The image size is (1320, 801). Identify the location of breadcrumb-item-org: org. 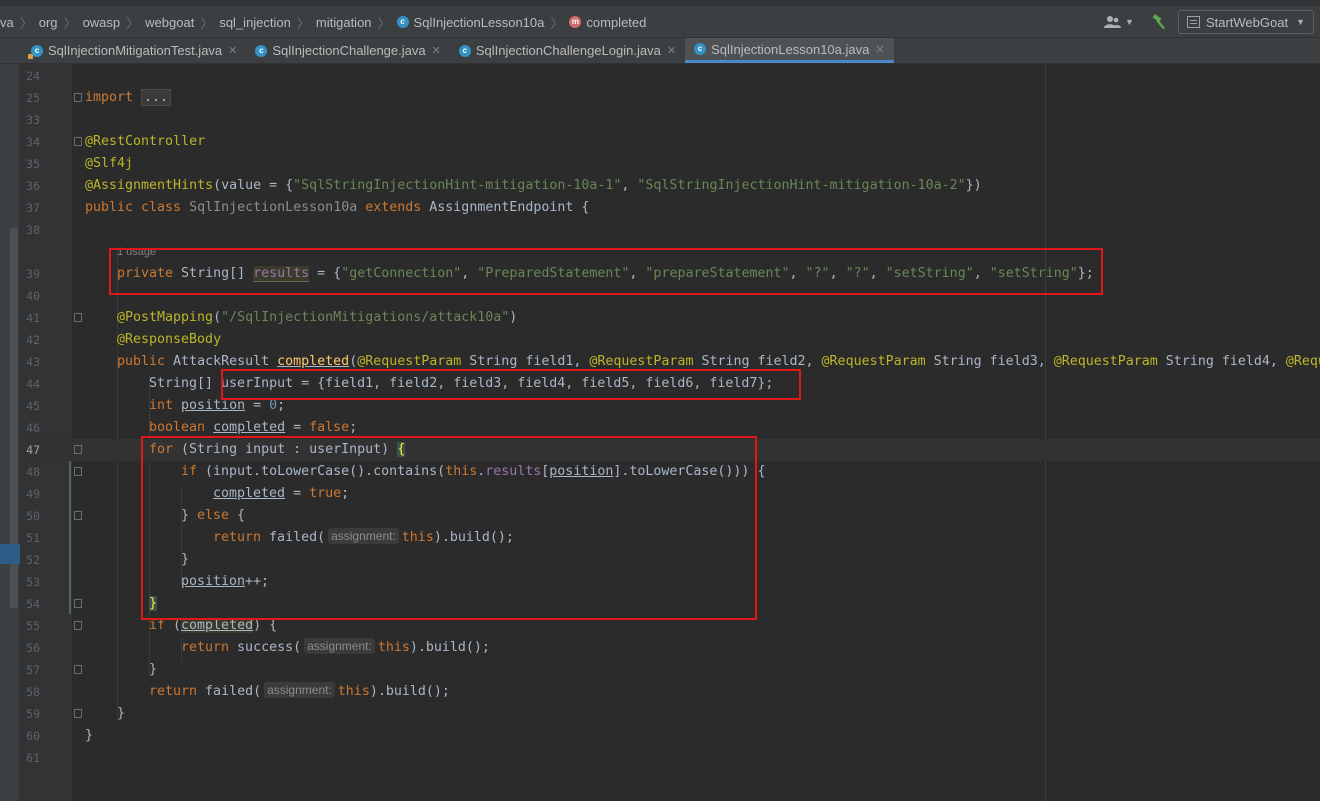
(48, 22).